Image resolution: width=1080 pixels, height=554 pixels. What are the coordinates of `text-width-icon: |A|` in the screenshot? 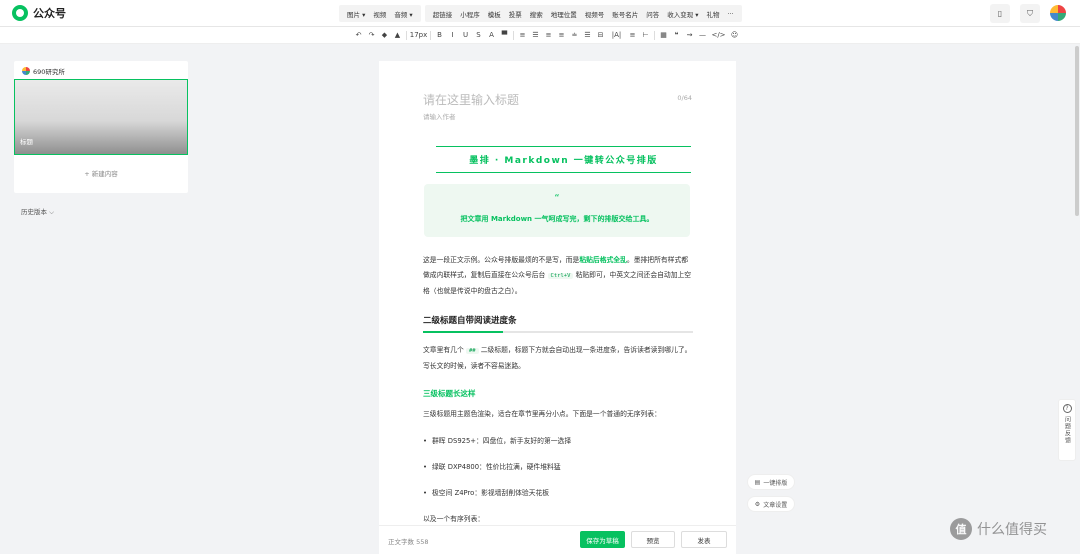 It's located at (616, 35).